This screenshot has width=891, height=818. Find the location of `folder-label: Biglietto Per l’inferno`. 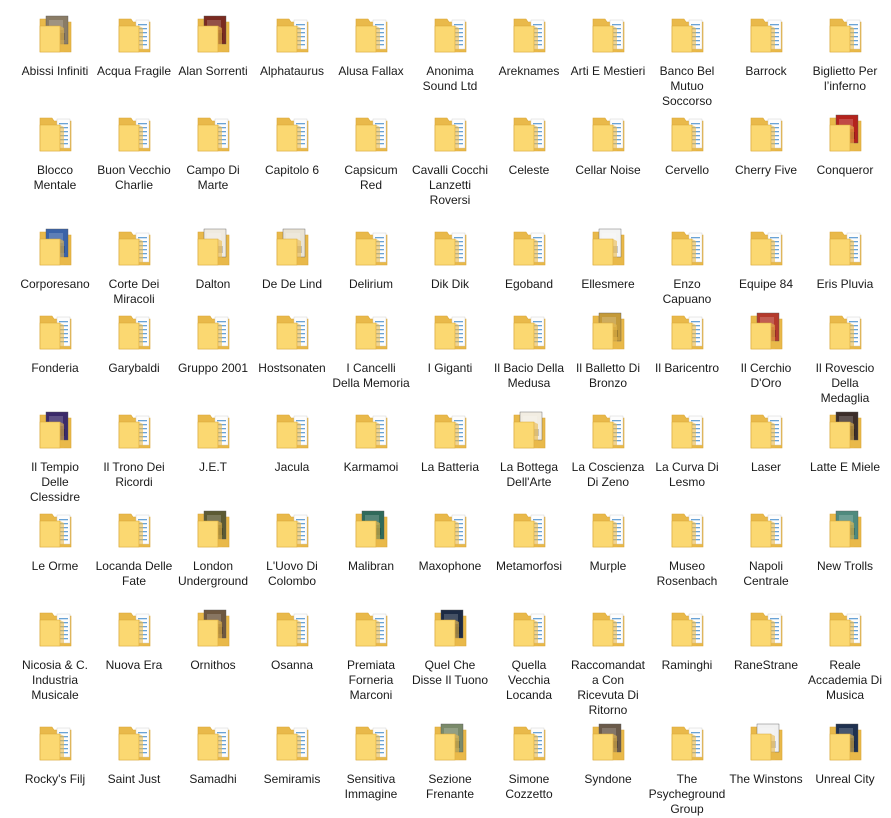

folder-label: Biglietto Per l’inferno is located at coordinates (845, 78).